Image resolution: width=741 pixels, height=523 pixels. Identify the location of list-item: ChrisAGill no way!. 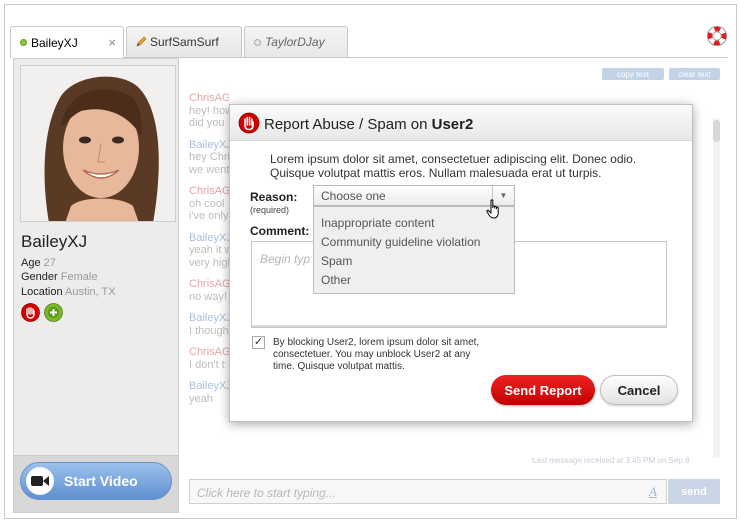
(209, 290).